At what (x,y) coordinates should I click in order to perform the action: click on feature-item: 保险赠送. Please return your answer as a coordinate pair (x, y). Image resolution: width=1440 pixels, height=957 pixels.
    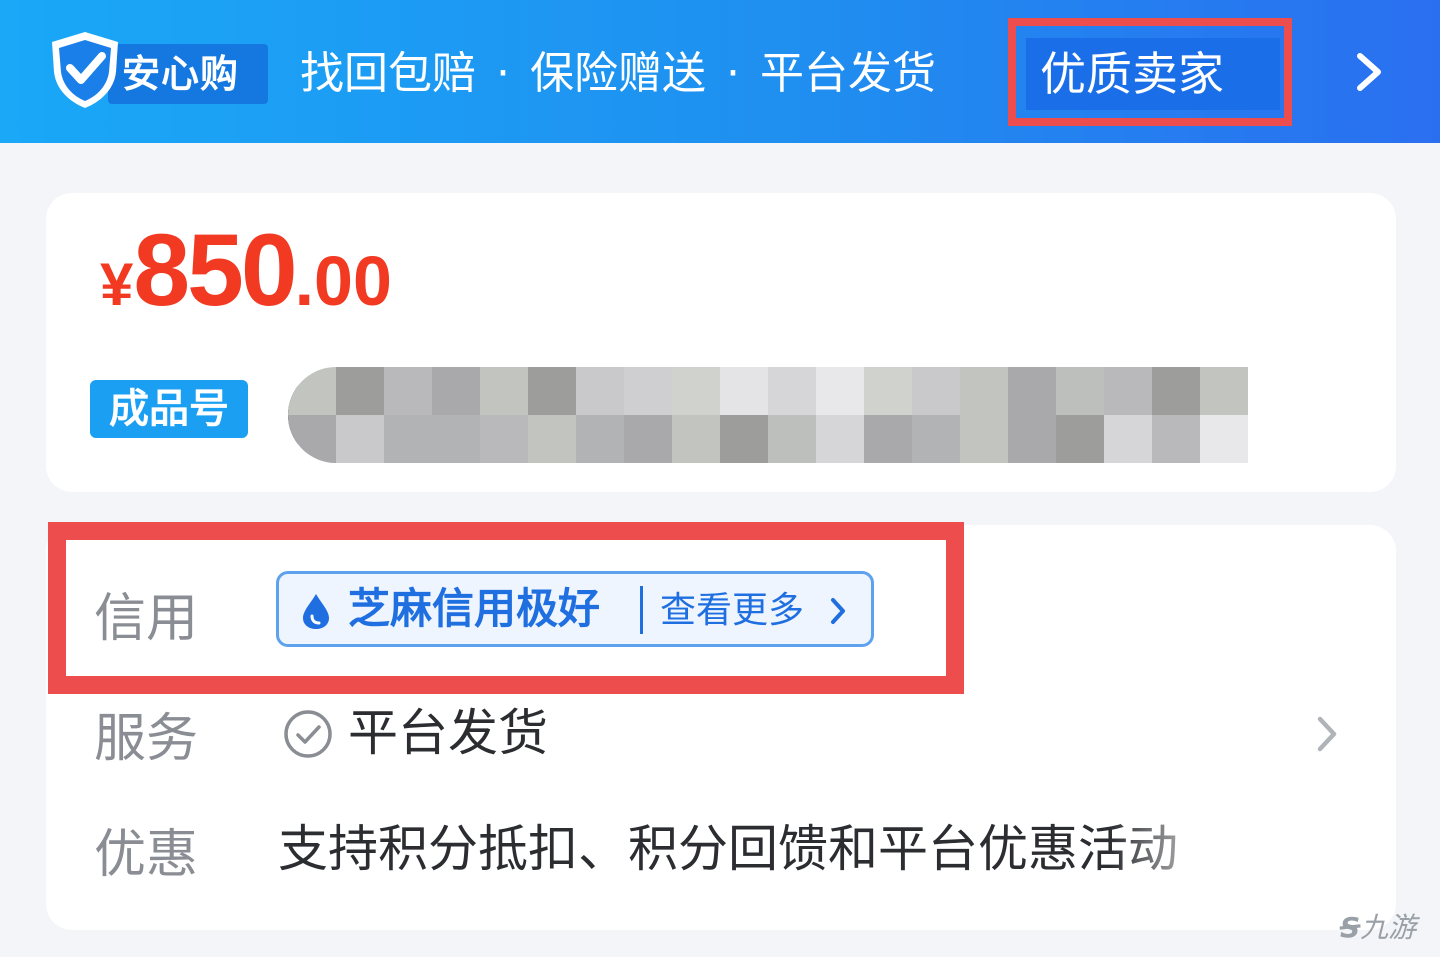
    Looking at the image, I should click on (618, 73).